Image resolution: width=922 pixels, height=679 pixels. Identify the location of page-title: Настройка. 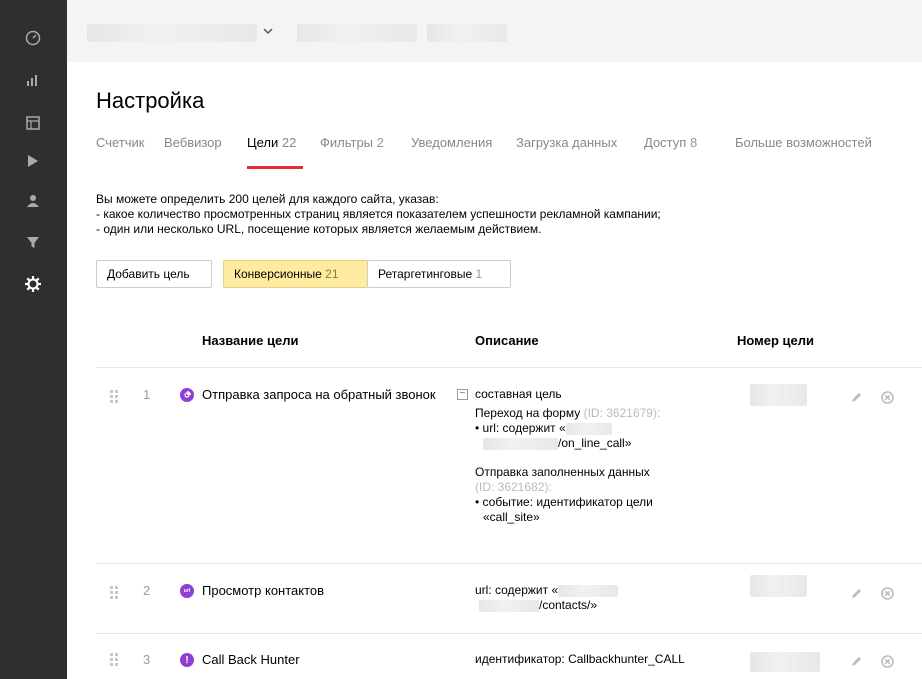
(150, 100).